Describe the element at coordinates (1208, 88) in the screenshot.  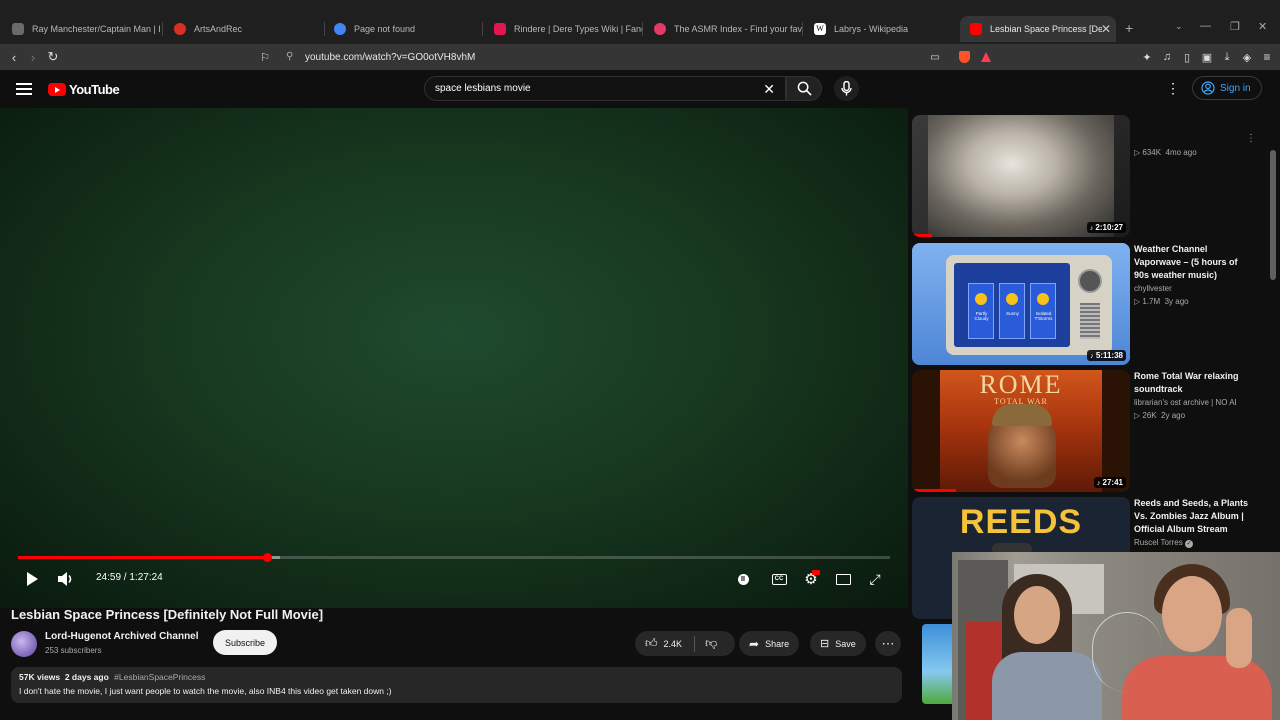
I see `account-icon` at that location.